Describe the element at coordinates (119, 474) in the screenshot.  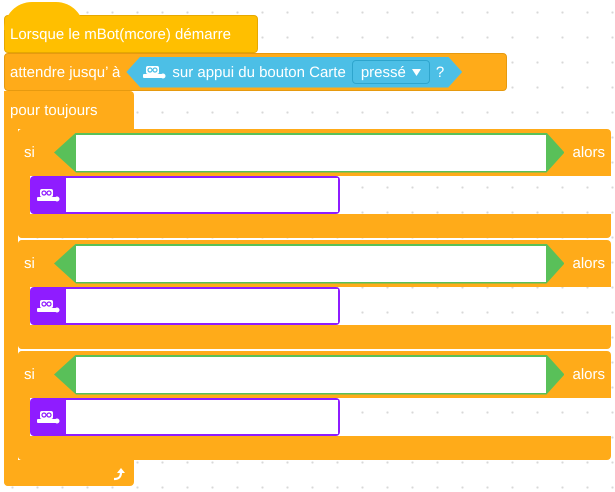
I see `loop-arrow-icon` at that location.